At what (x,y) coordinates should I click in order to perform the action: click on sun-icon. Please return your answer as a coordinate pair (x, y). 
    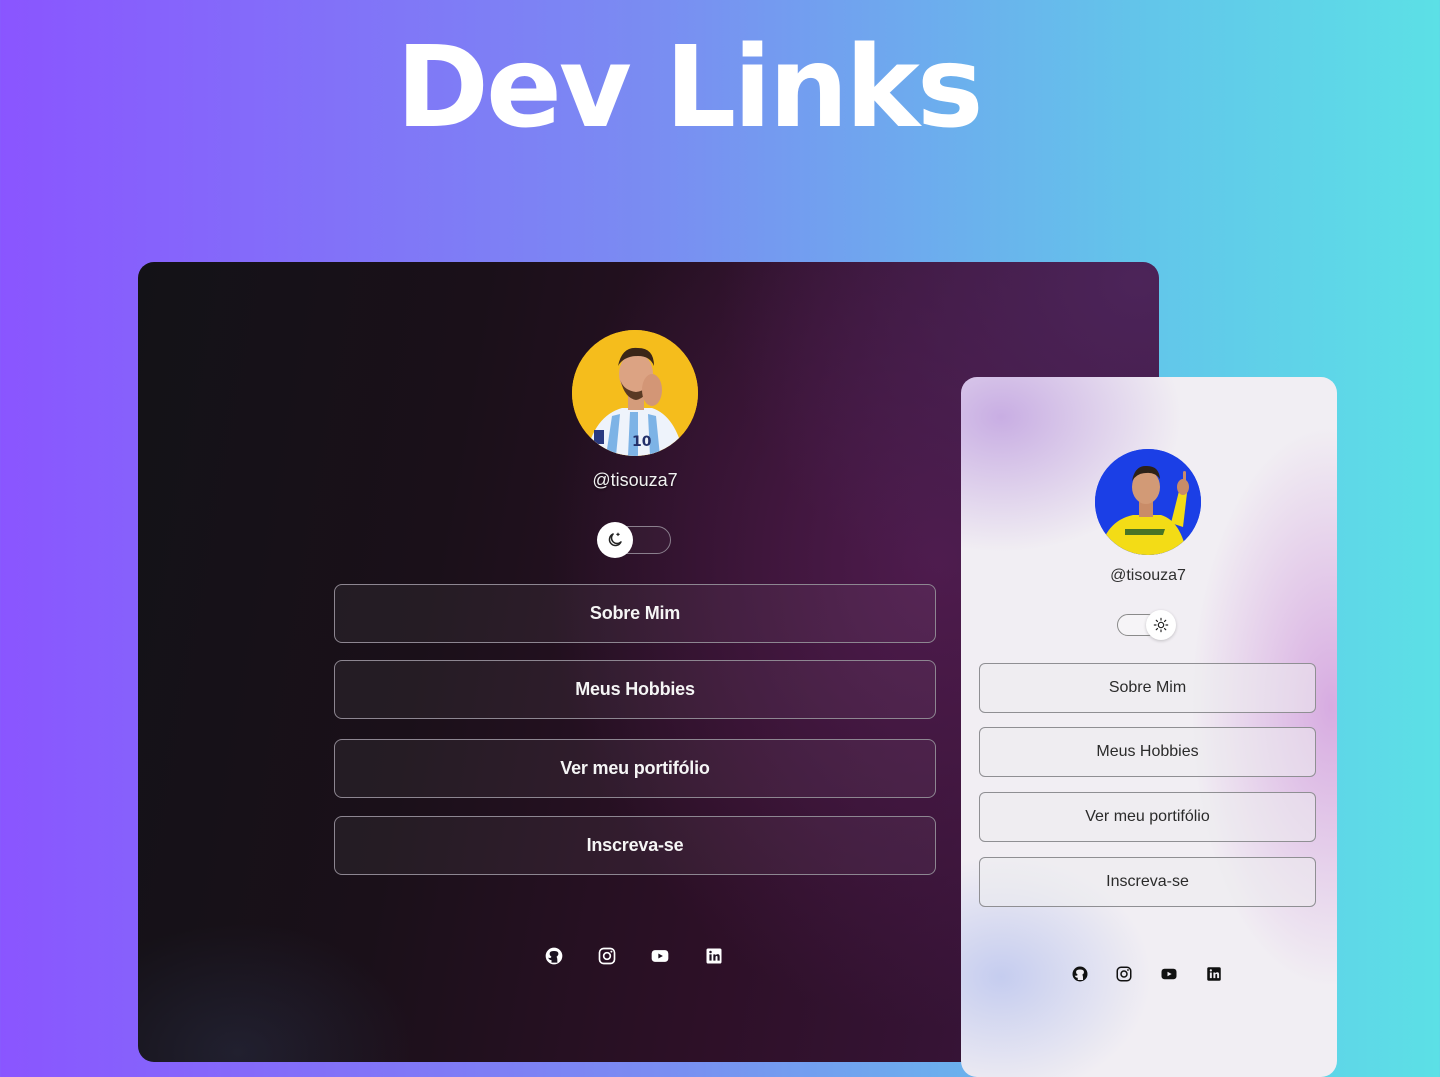
    Looking at the image, I should click on (1161, 625).